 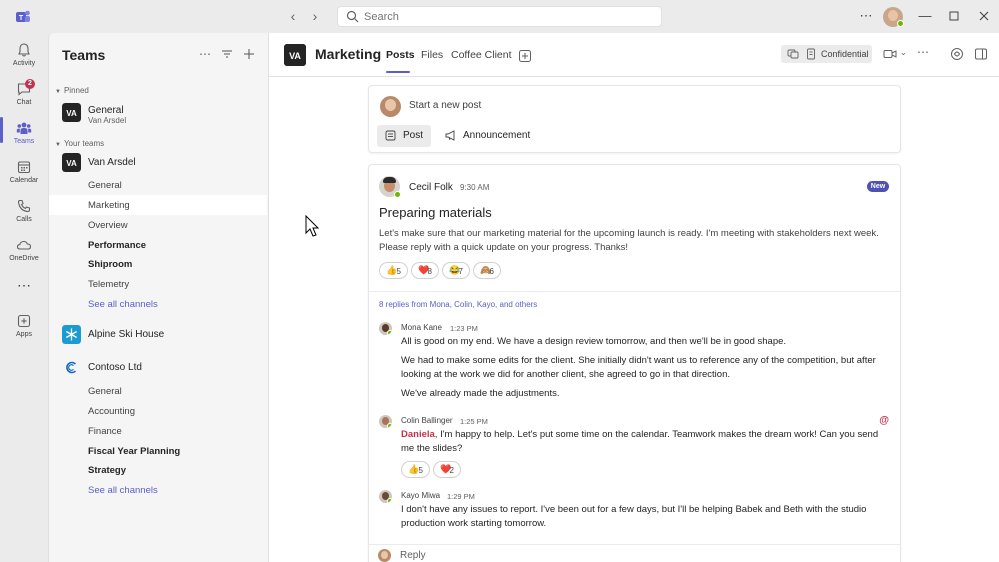 I want to click on pinned-channel-general: VA General Van Arsdel, so click(x=162, y=114).